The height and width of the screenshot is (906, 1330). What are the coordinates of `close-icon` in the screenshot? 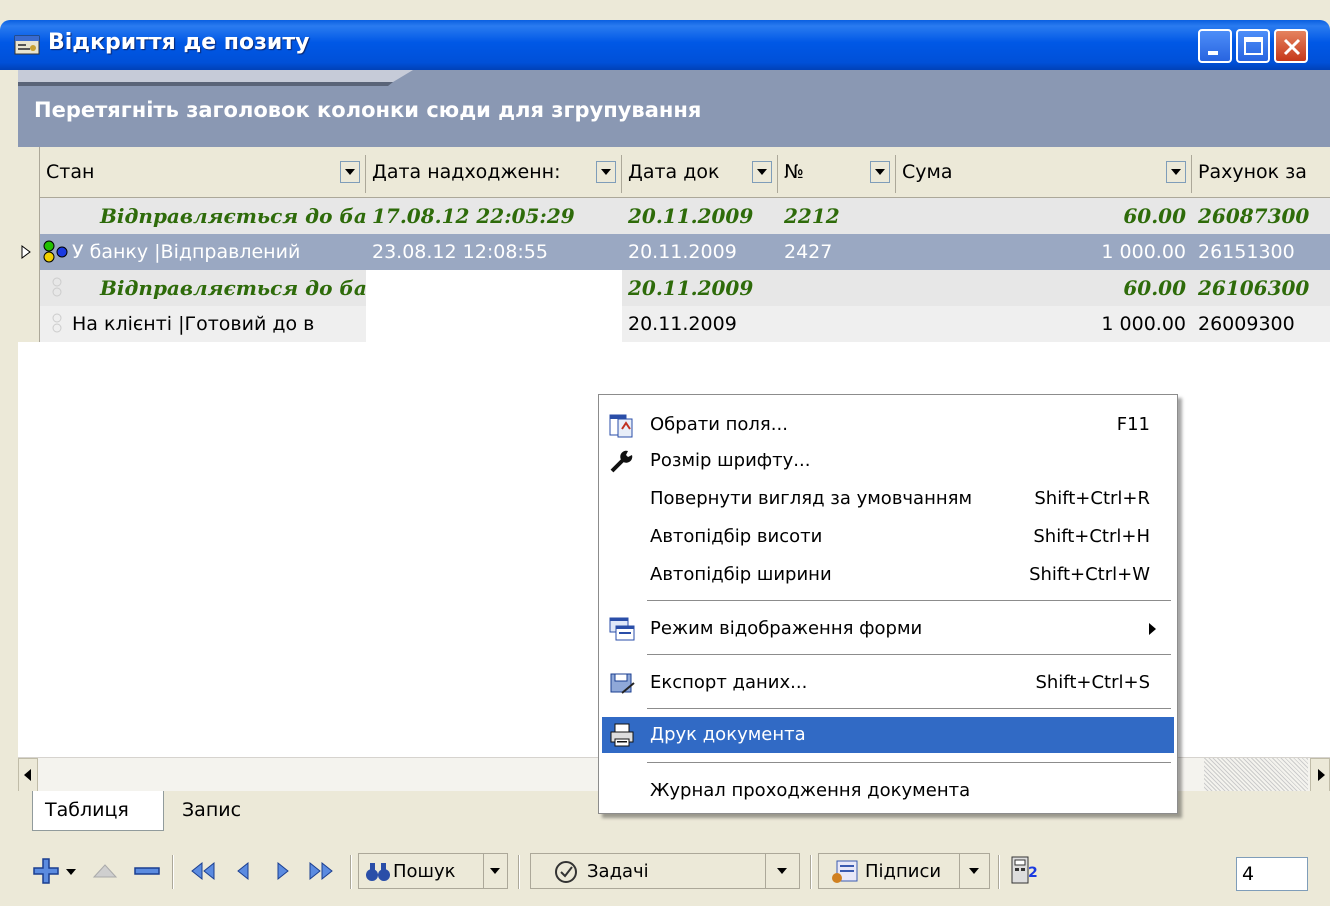 It's located at (1292, 47).